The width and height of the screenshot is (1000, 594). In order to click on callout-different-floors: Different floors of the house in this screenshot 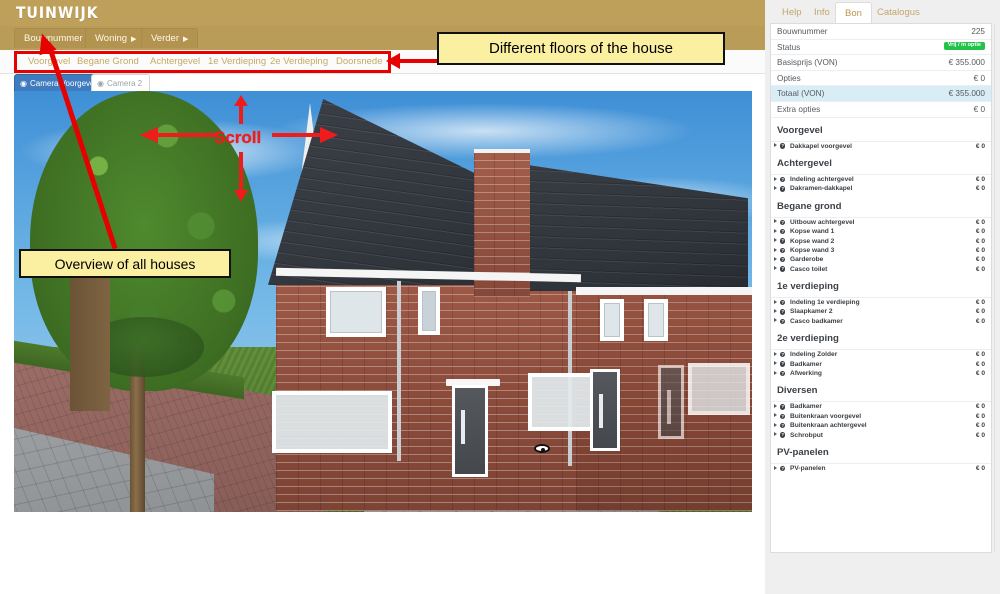, I will do `click(581, 48)`.